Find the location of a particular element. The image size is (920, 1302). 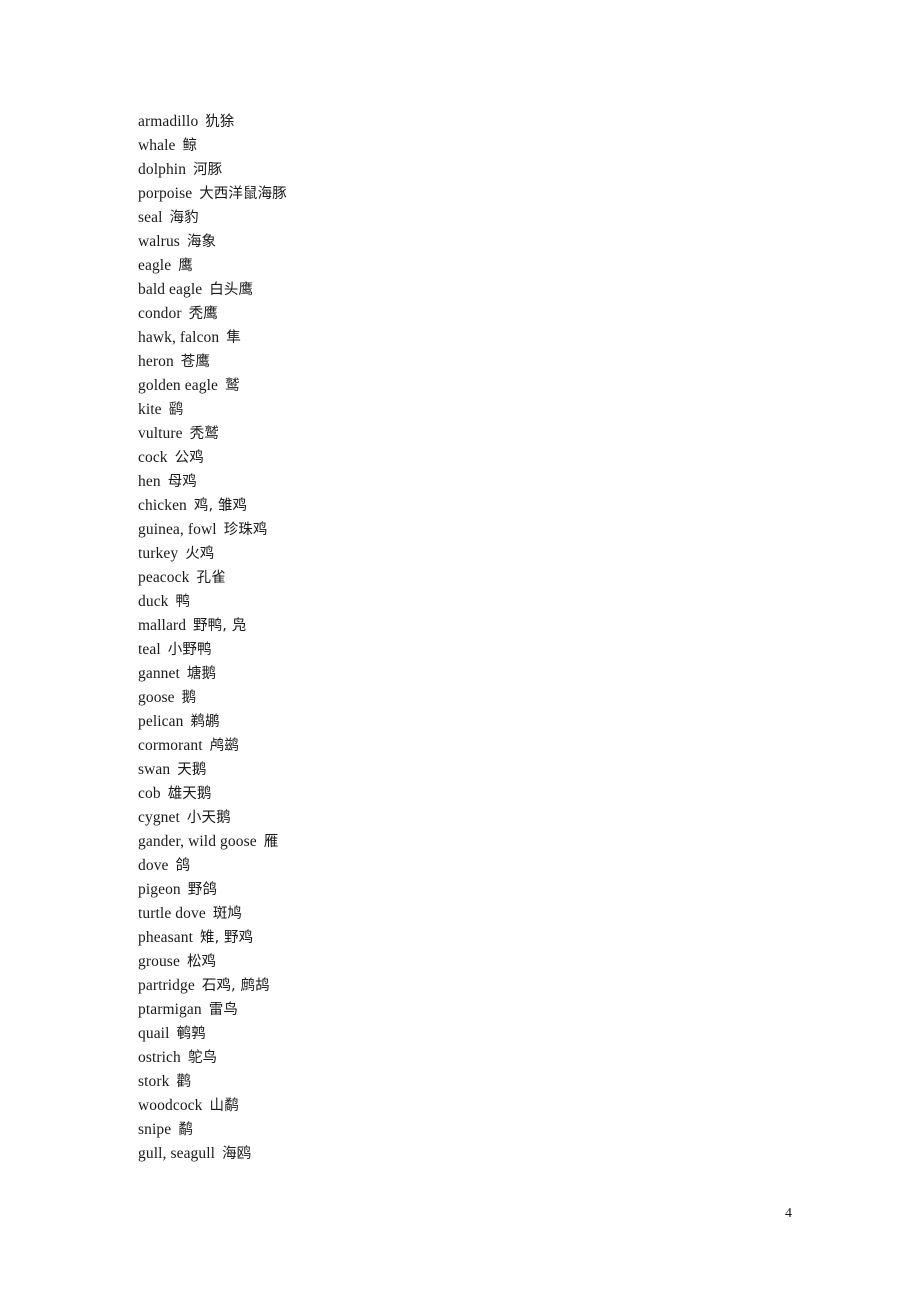

entry-gloss: 鹌鹑 is located at coordinates (191, 1034).